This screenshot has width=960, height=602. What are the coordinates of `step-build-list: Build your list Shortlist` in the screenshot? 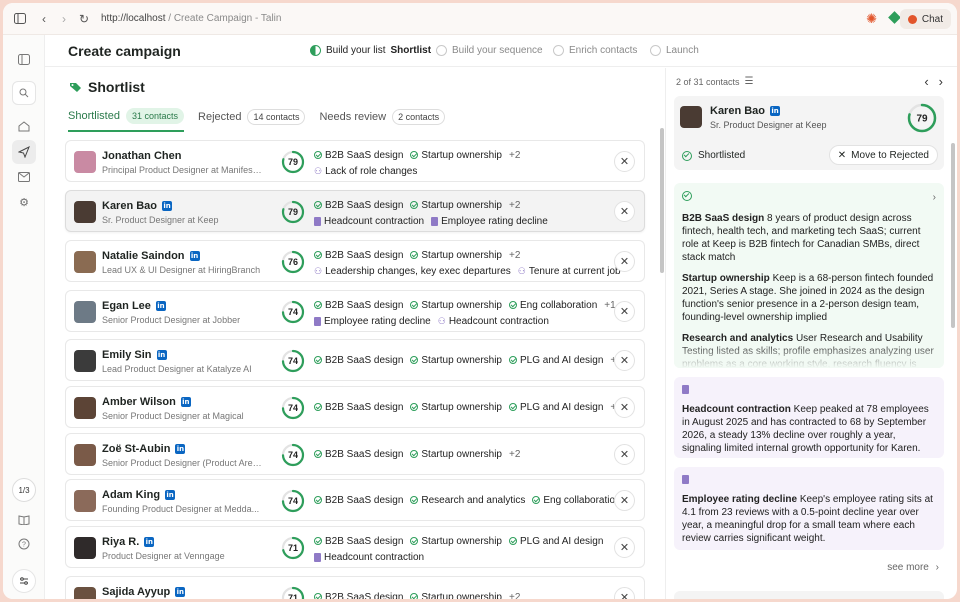 It's located at (370, 50).